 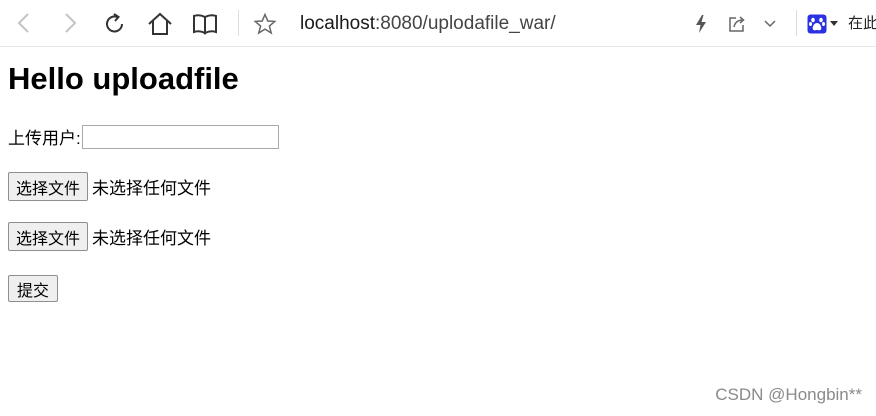 What do you see at coordinates (862, 24) in the screenshot?
I see `search-box-label: 在此` at bounding box center [862, 24].